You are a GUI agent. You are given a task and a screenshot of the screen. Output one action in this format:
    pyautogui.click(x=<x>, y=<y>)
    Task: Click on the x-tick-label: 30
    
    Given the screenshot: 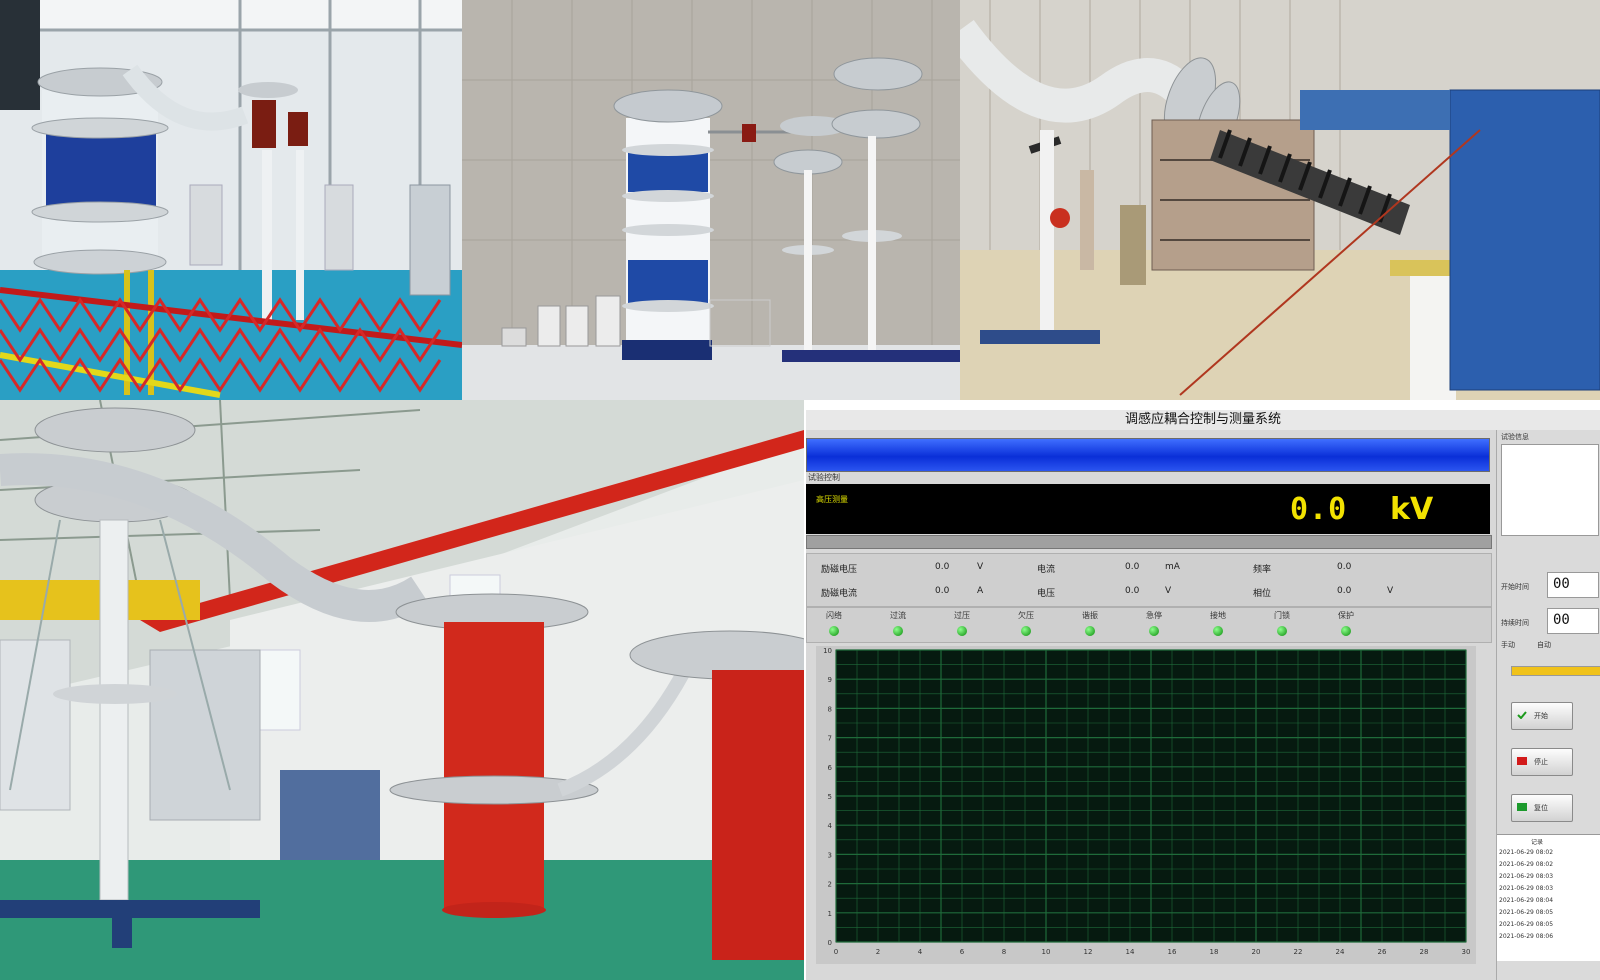 What is the action you would take?
    pyautogui.click(x=1466, y=952)
    